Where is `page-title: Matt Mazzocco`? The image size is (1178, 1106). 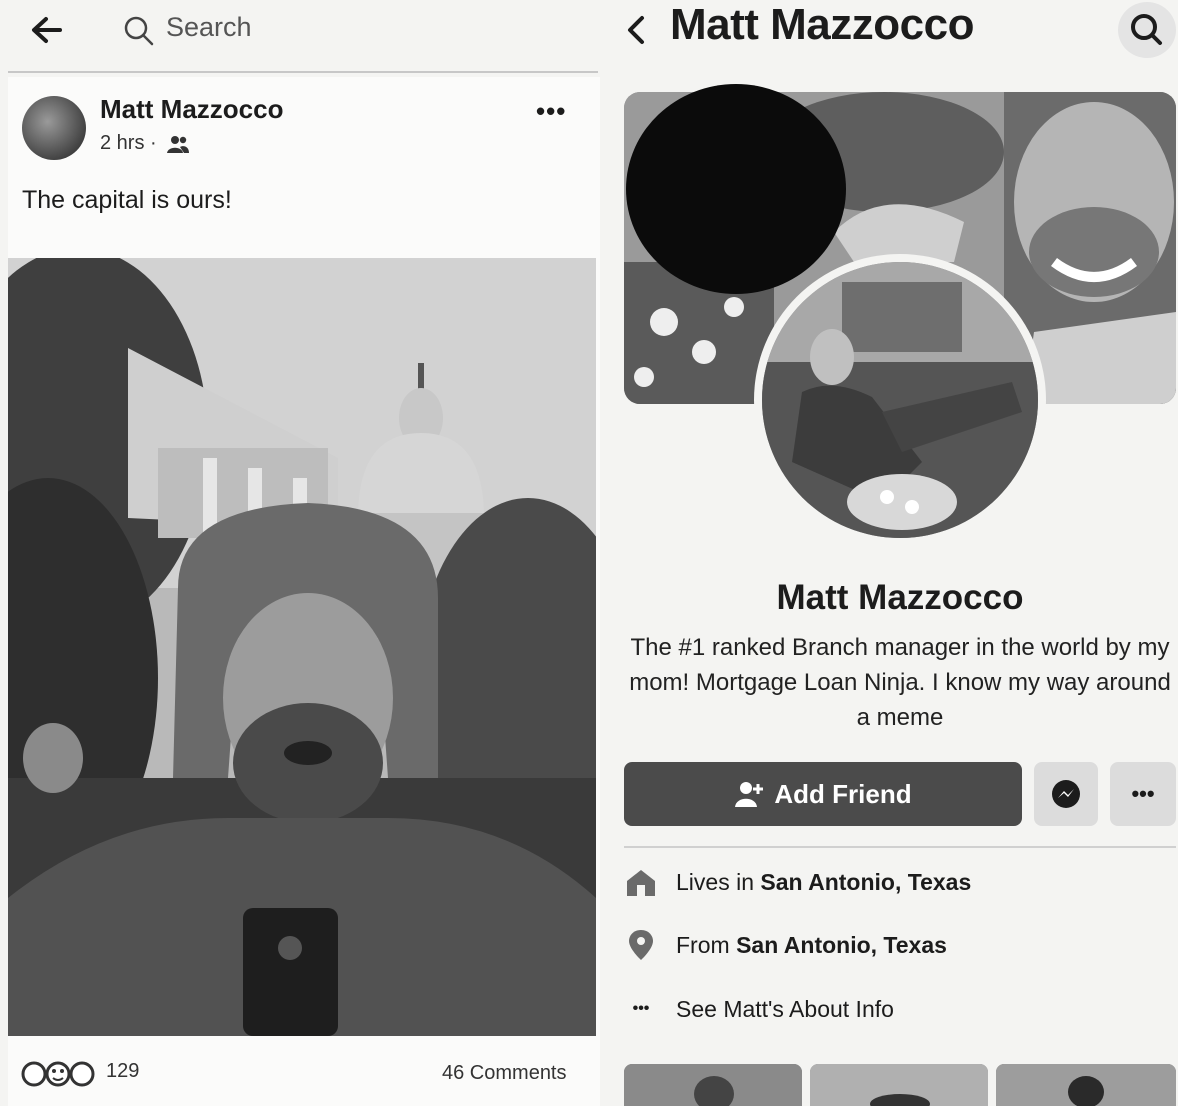
page-title: Matt Mazzocco is located at coordinates (822, 24).